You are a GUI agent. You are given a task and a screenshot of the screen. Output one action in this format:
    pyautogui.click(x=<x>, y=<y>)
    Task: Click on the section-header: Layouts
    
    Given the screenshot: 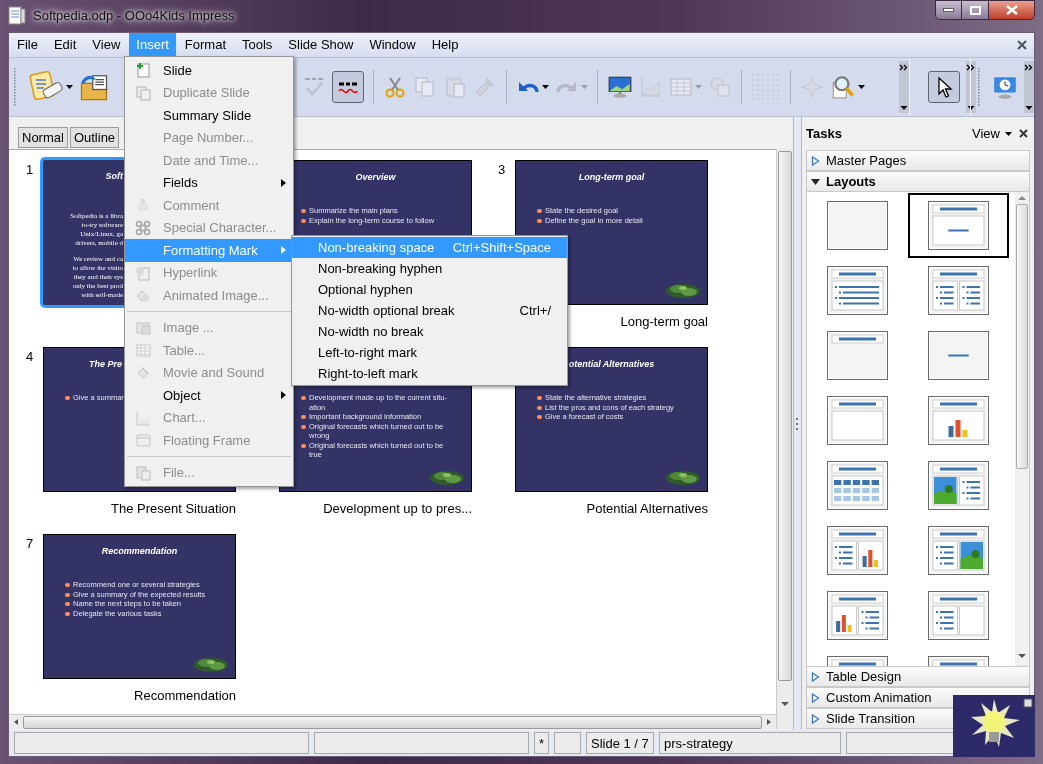 What is the action you would take?
    pyautogui.click(x=918, y=181)
    